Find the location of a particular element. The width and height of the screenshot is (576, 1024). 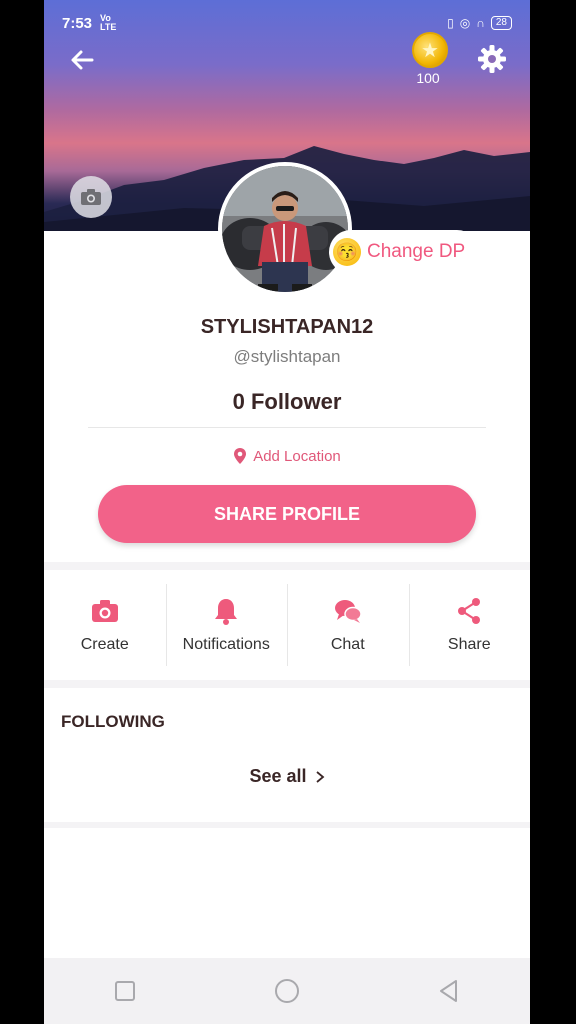

see-all-link: See all is located at coordinates (287, 776).